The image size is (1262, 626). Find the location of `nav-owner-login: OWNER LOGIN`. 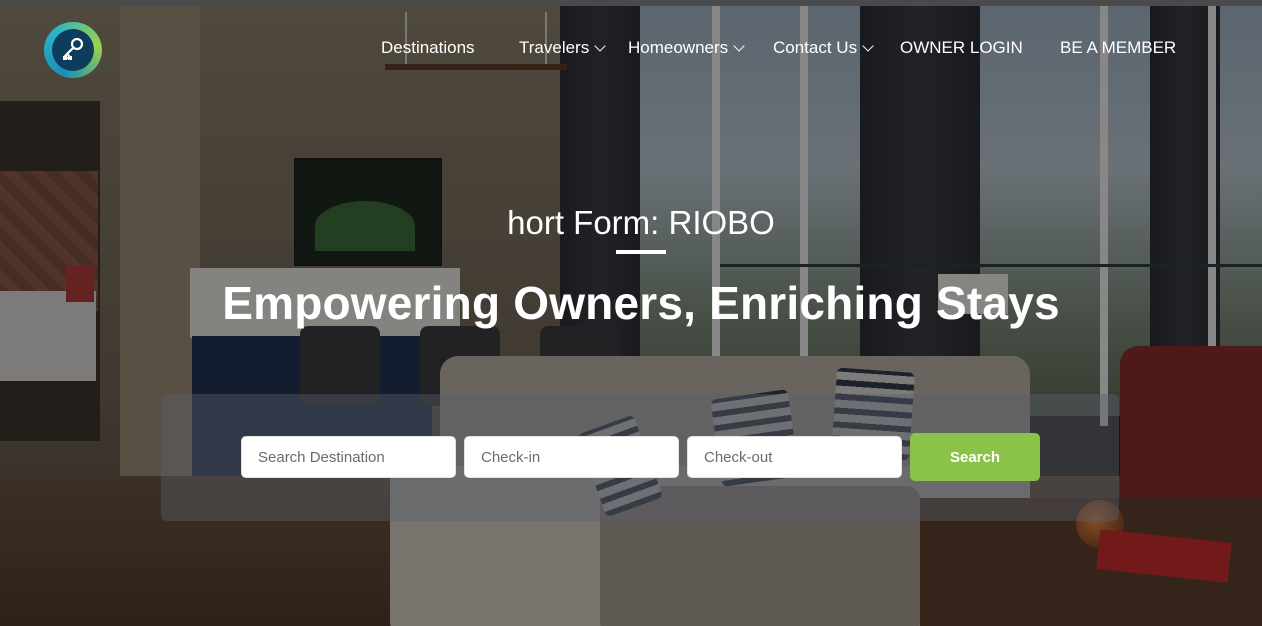

nav-owner-login: OWNER LOGIN is located at coordinates (961, 48).